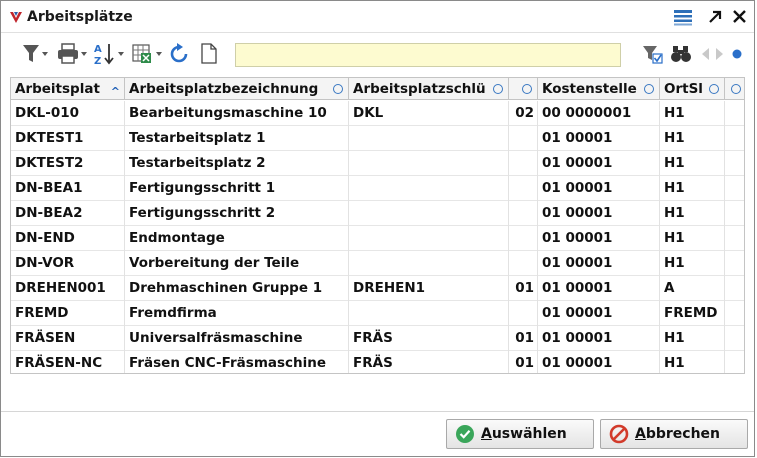  I want to click on table-row: FREMD Fremdfirma 01 00001 FREMD, so click(377, 313).